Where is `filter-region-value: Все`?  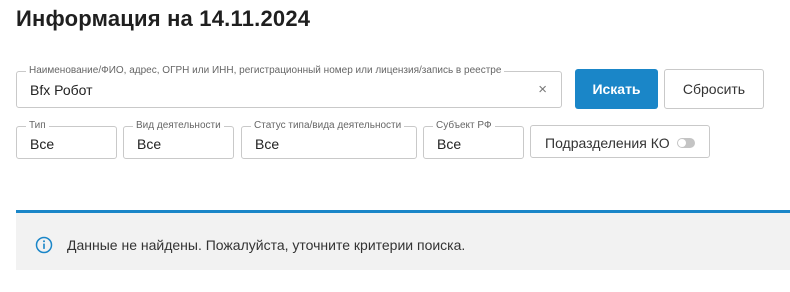 filter-region-value: Все is located at coordinates (449, 144).